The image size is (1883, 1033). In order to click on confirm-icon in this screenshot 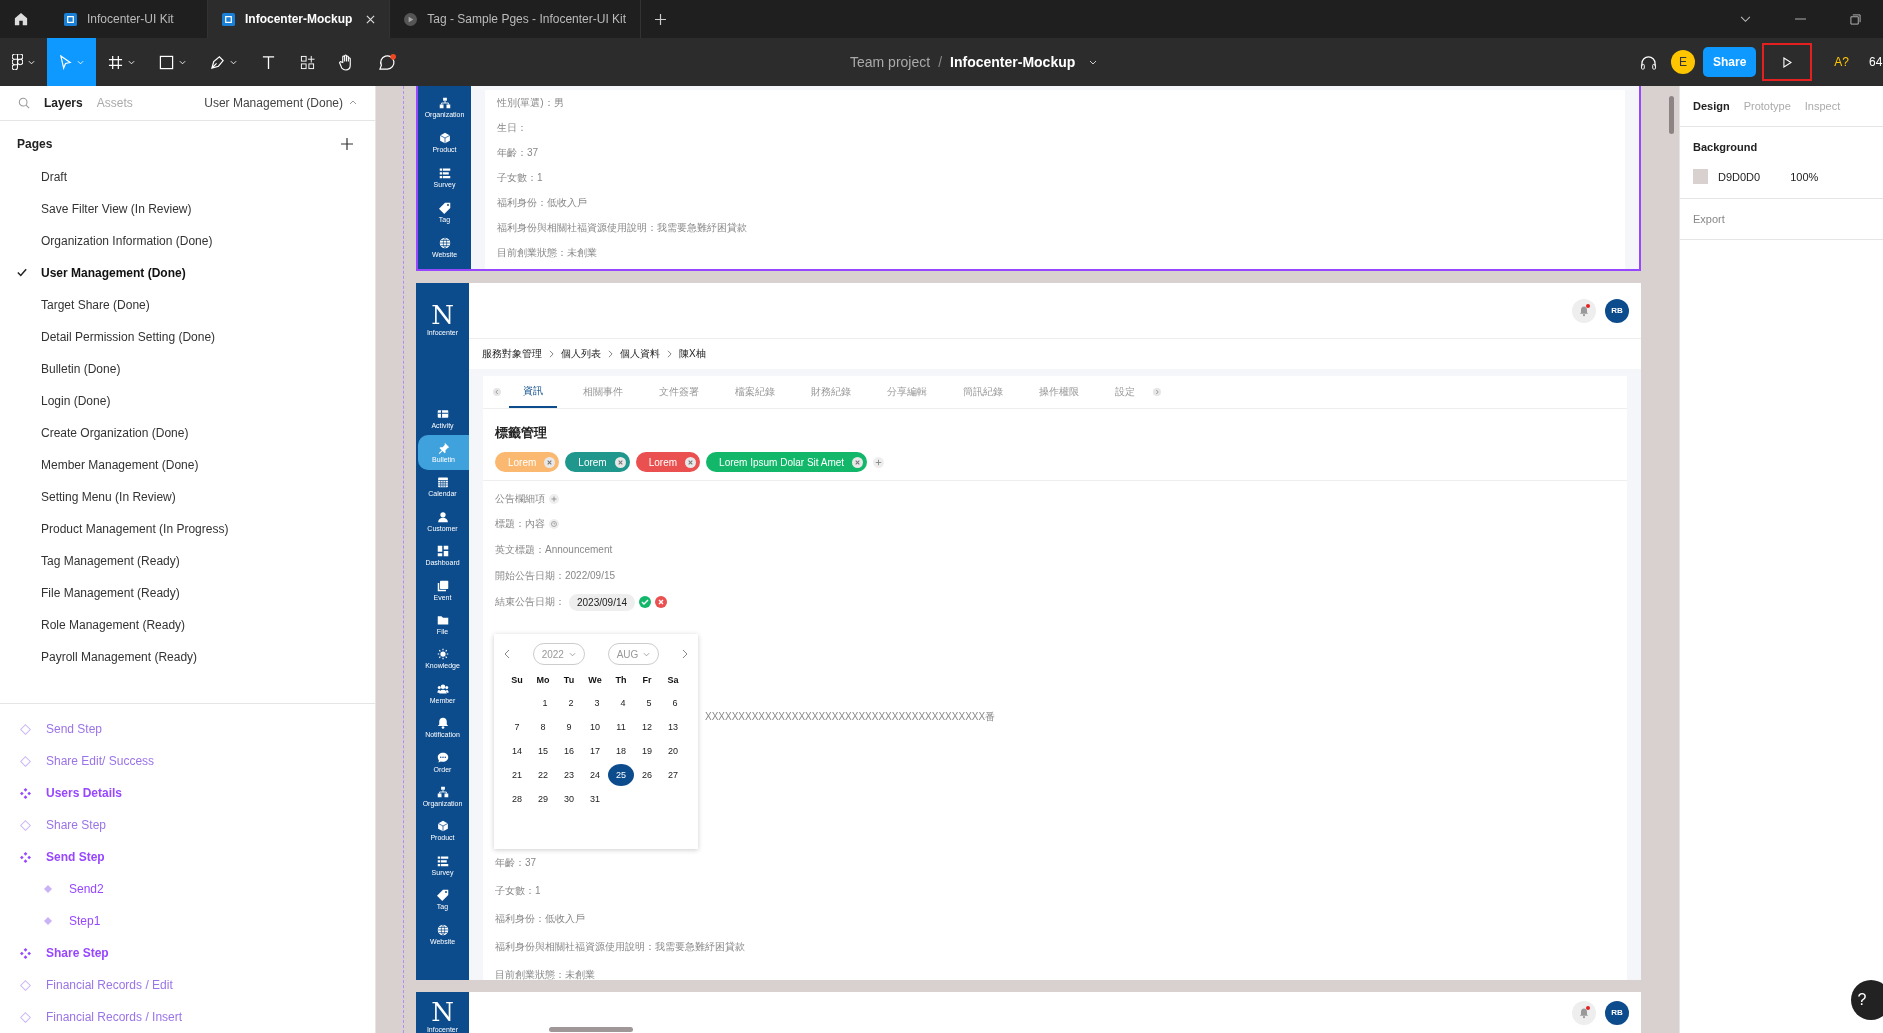, I will do `click(645, 602)`.